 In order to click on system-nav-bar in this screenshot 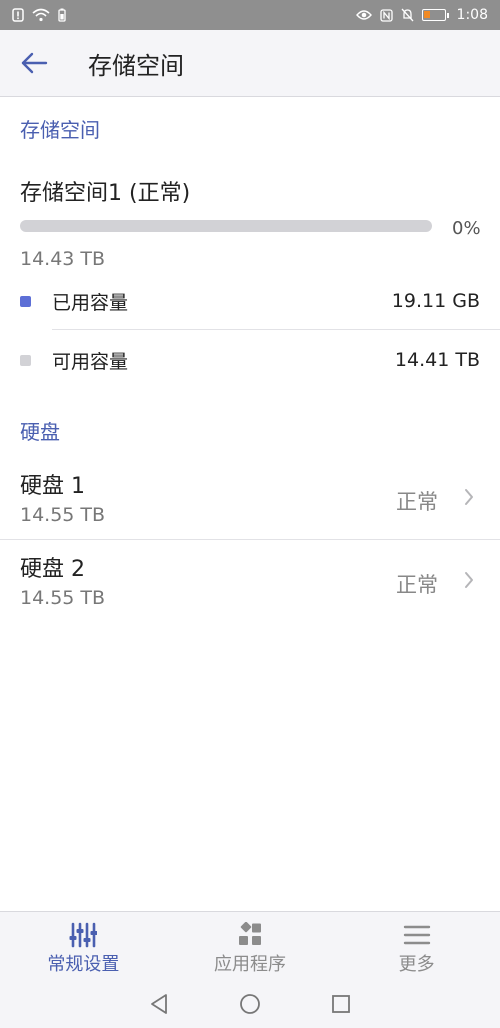, I will do `click(250, 1003)`.